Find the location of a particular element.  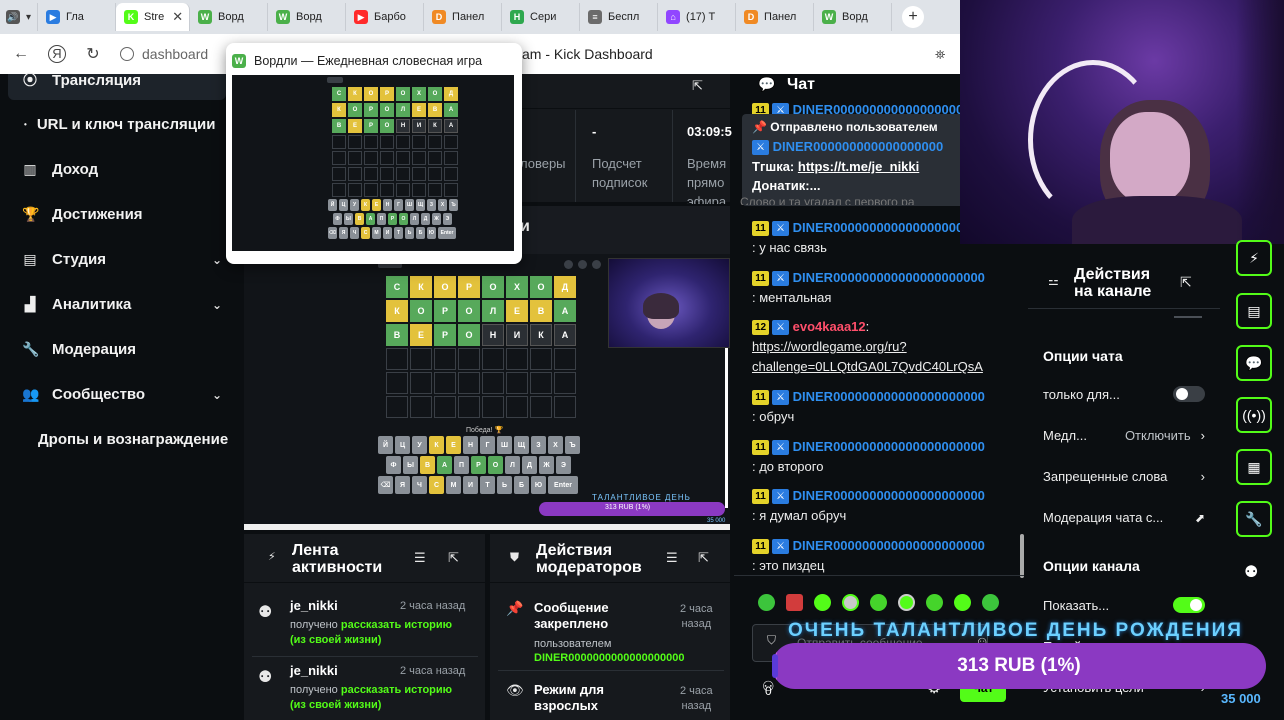

browser-tab: D Панел is located at coordinates (463, 17).